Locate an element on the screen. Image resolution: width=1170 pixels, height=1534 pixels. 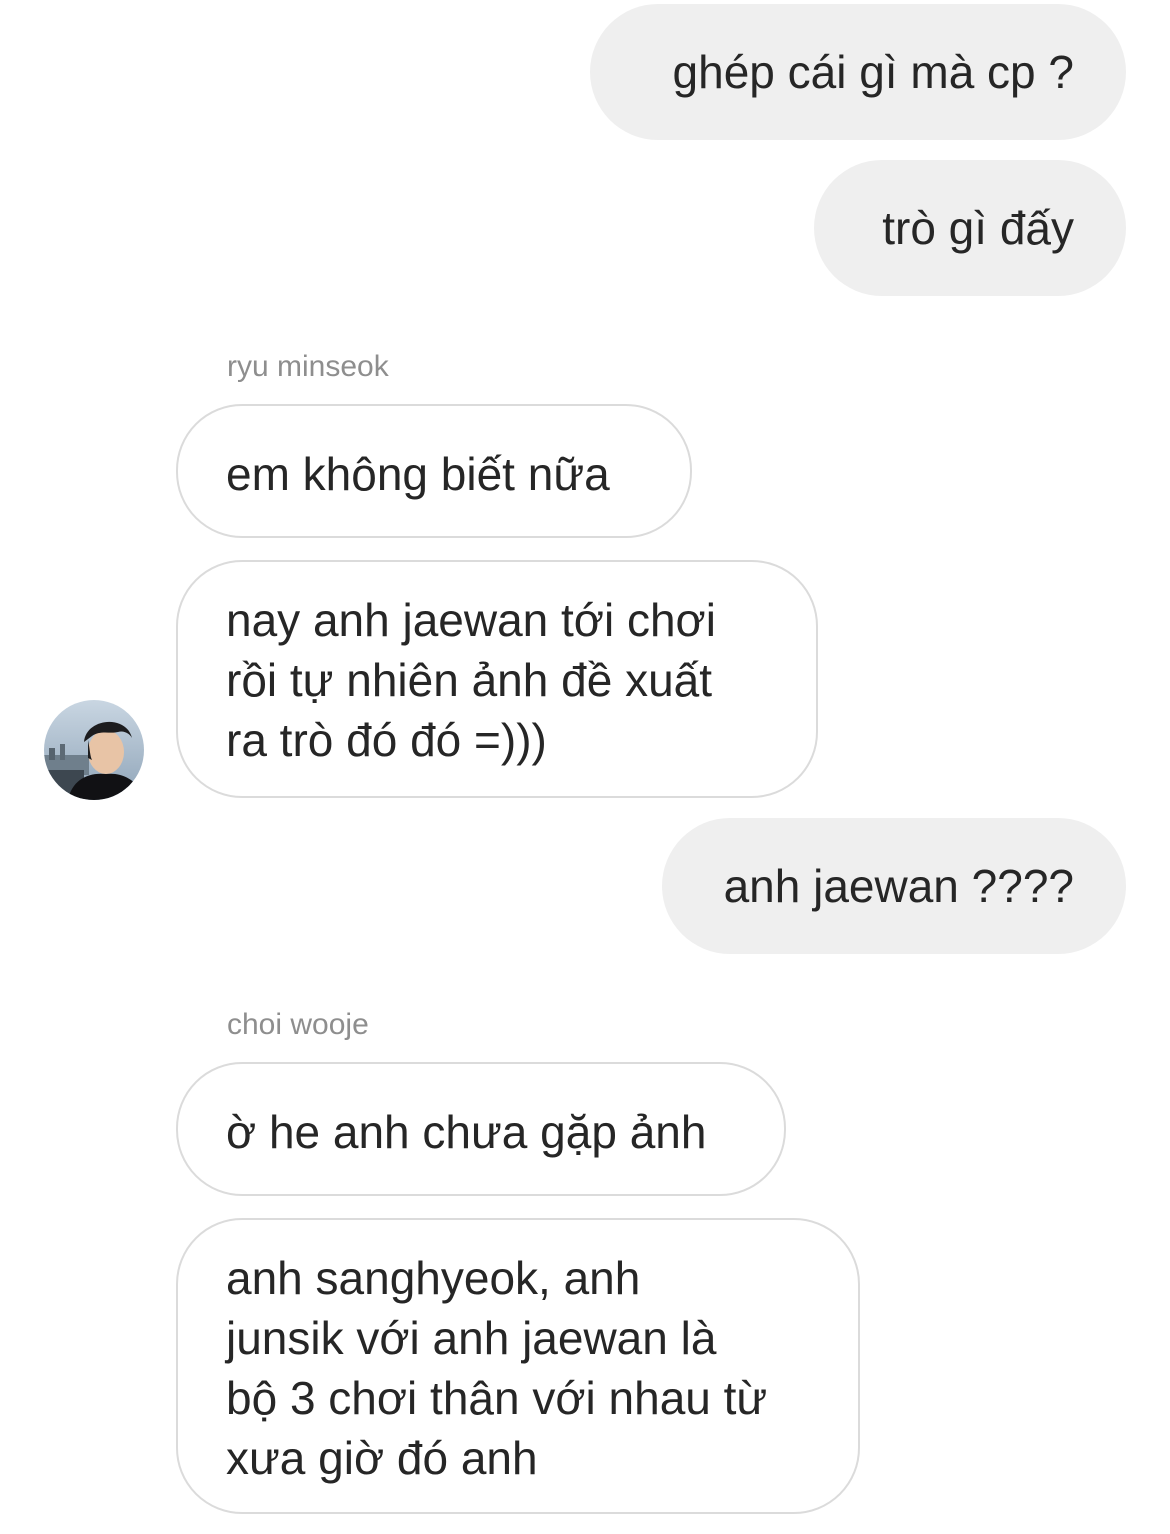
message-incoming: em không biết nữa is located at coordinates (434, 471).